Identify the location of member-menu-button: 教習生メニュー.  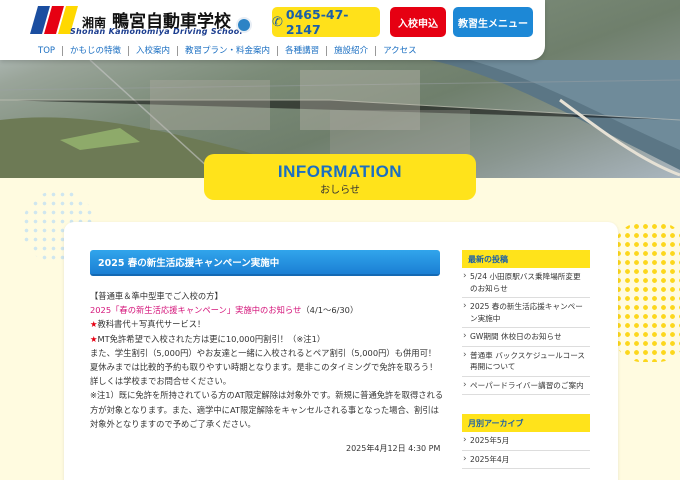
(493, 22).